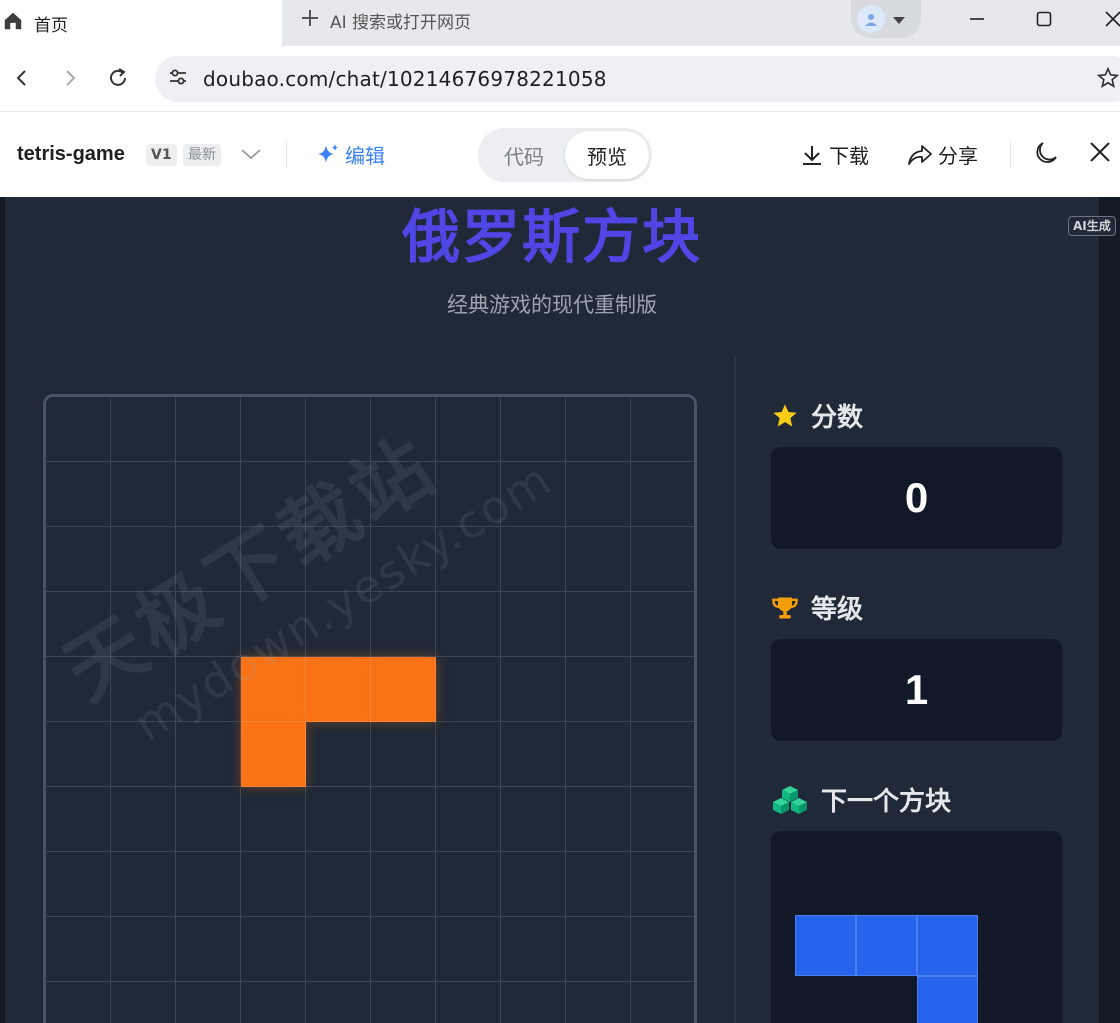 The image size is (1120, 1023). I want to click on avatar, so click(871, 19).